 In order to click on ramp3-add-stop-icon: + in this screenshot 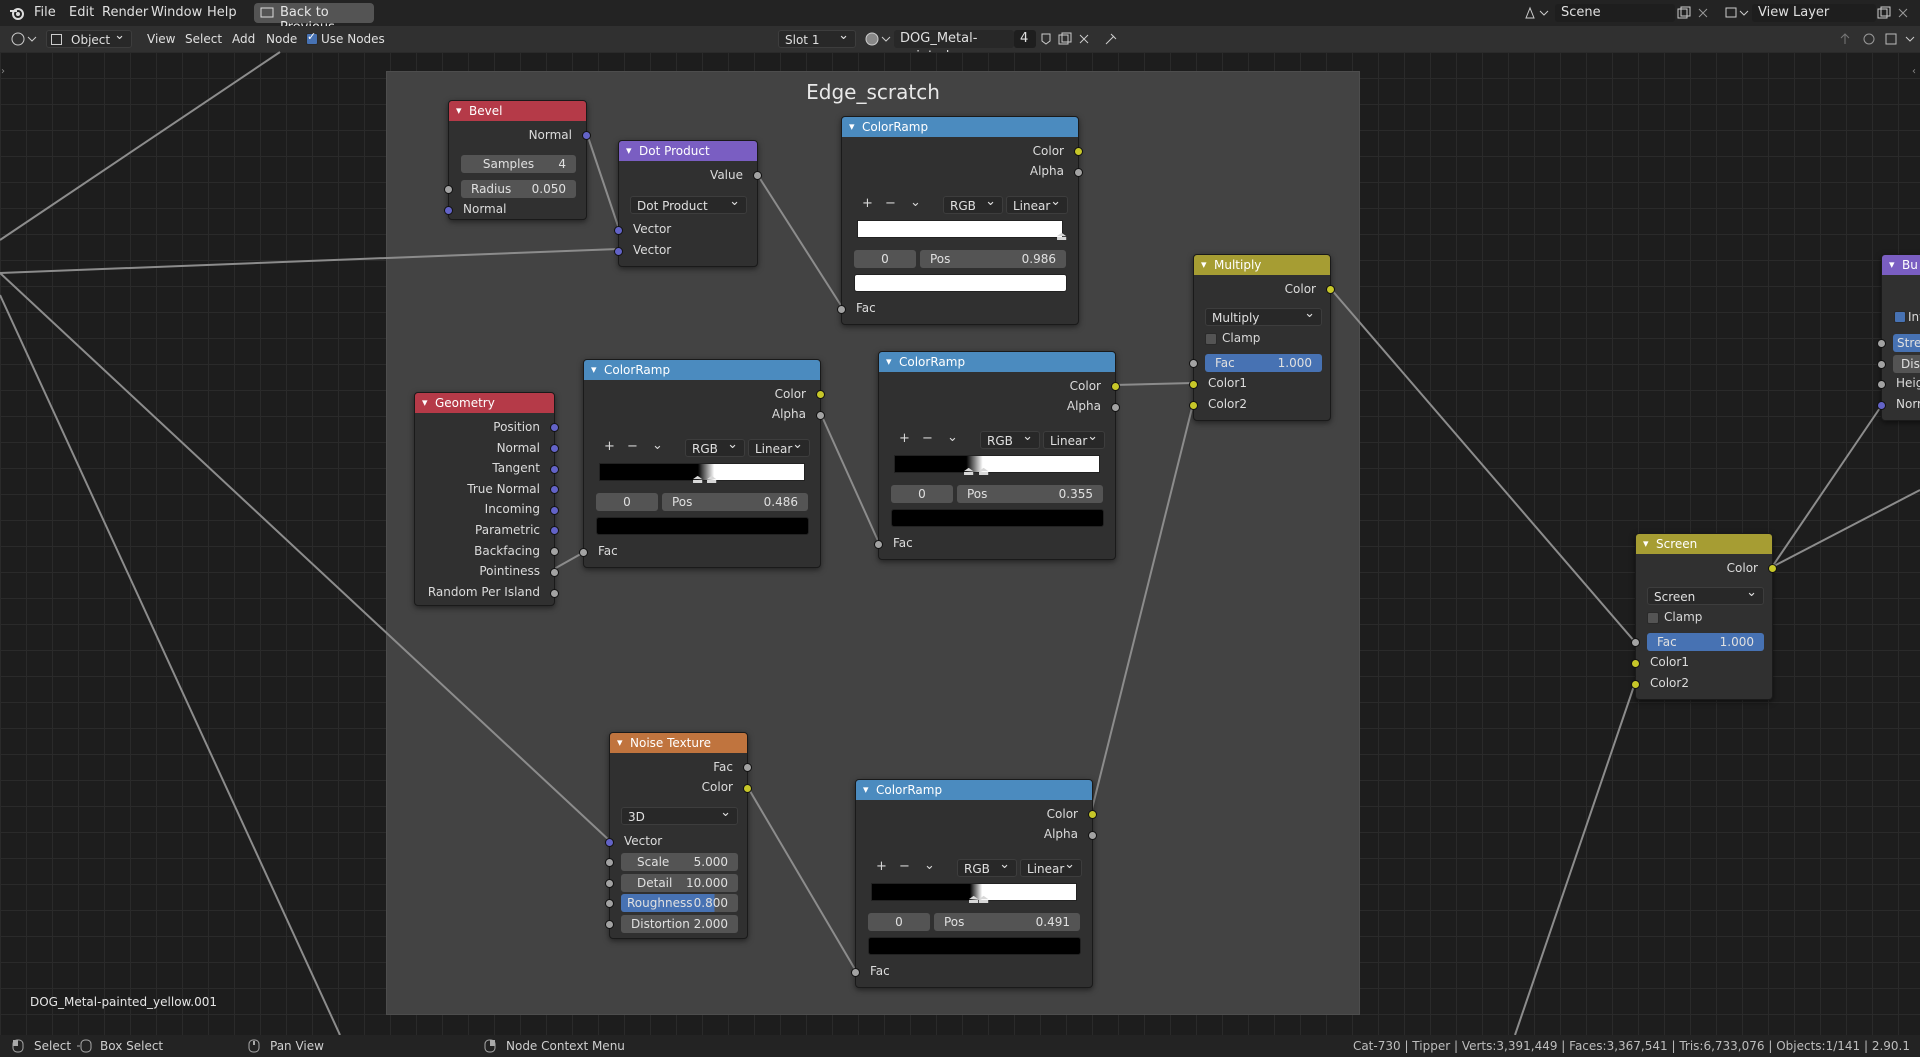, I will do `click(904, 438)`.